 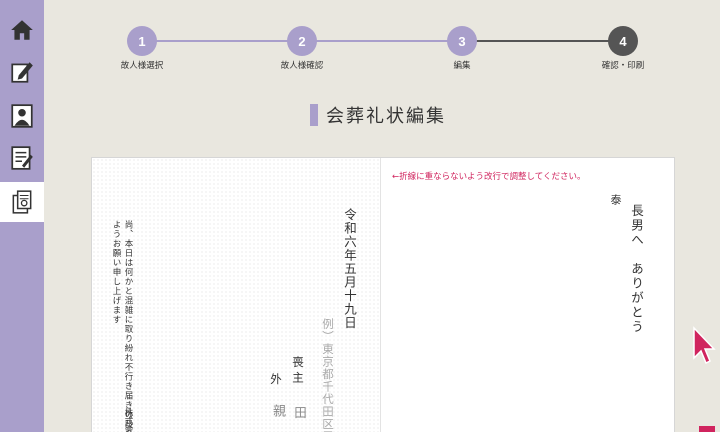 I want to click on step-3-circle: 3, so click(x=462, y=41).